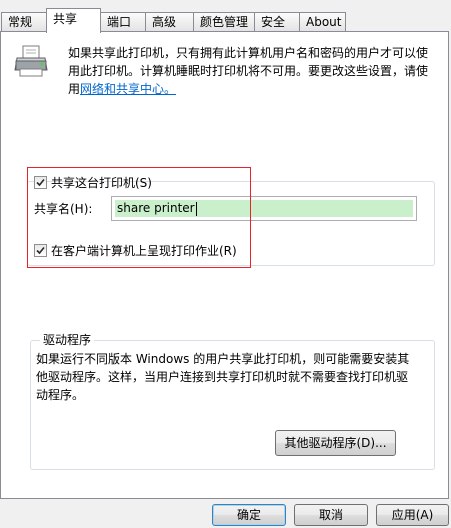 Image resolution: width=451 pixels, height=528 pixels. Describe the element at coordinates (101, 183) in the screenshot. I see `share-printer-label: 共享这台打印机(S)` at that location.